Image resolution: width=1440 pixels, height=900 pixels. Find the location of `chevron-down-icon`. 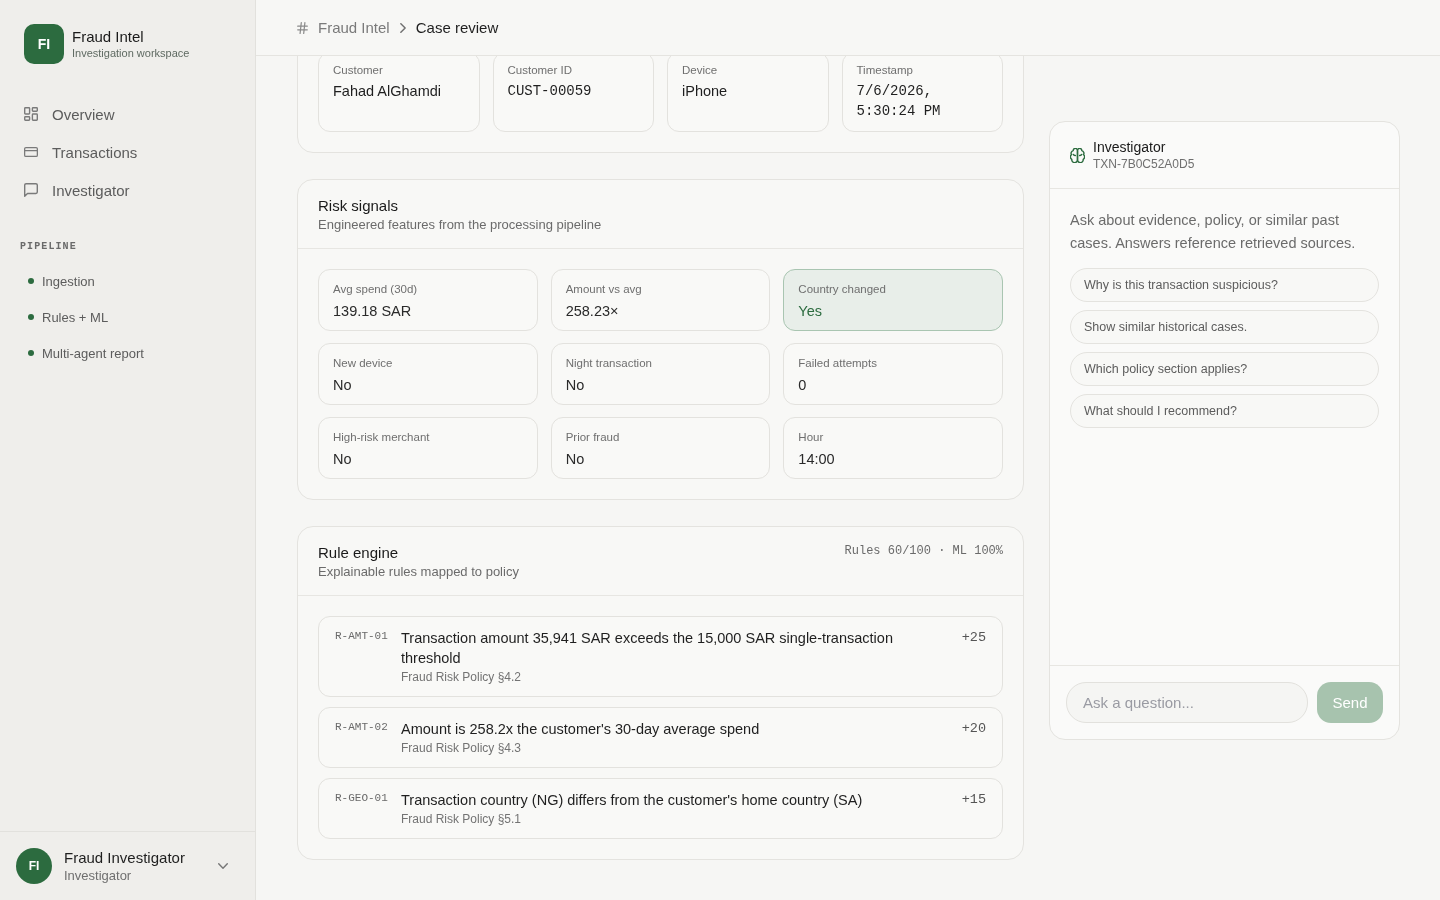

chevron-down-icon is located at coordinates (223, 866).